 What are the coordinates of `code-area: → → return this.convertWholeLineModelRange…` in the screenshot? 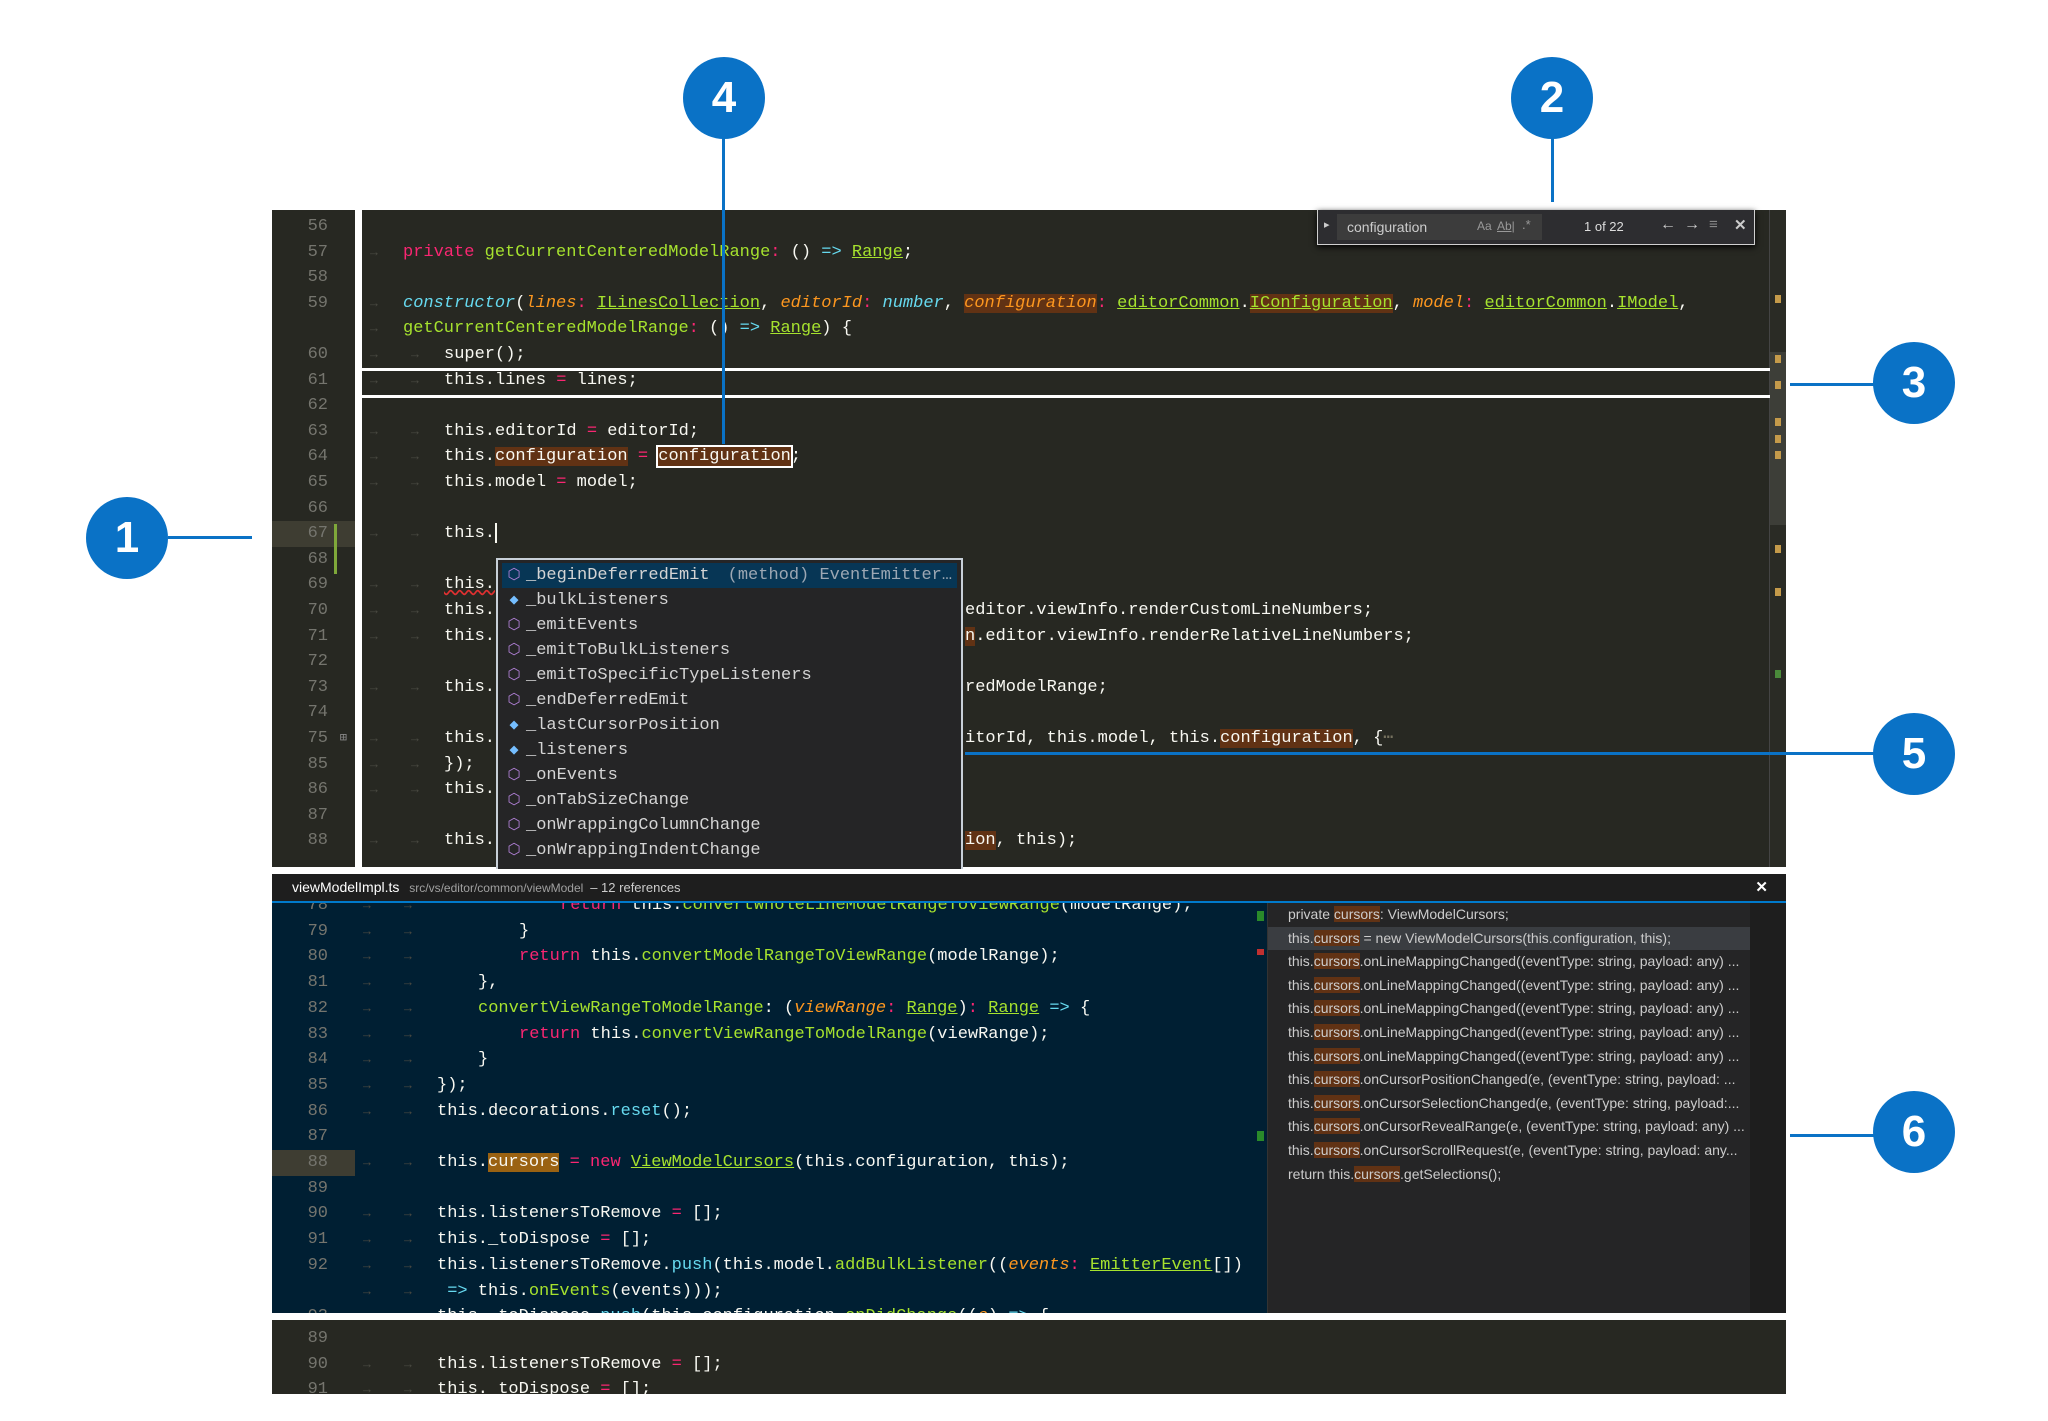 It's located at (804, 1108).